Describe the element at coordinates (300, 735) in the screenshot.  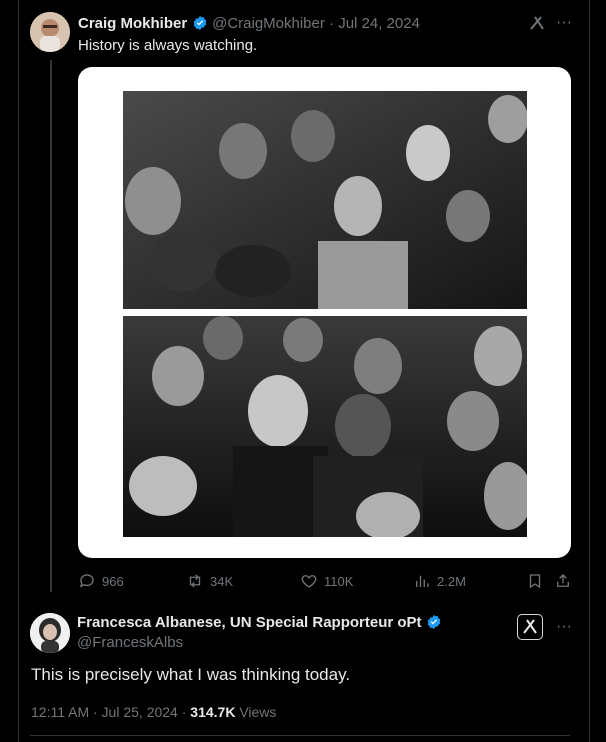
I see `divider` at that location.